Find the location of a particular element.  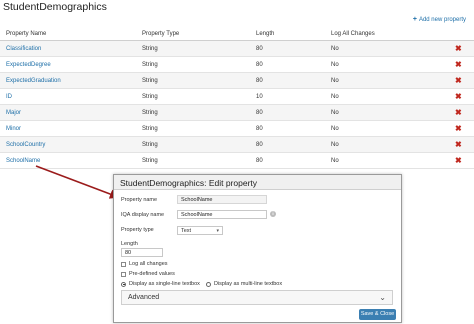

table-row: ExpectedDegree String 80 No ✖ is located at coordinates (237, 65).